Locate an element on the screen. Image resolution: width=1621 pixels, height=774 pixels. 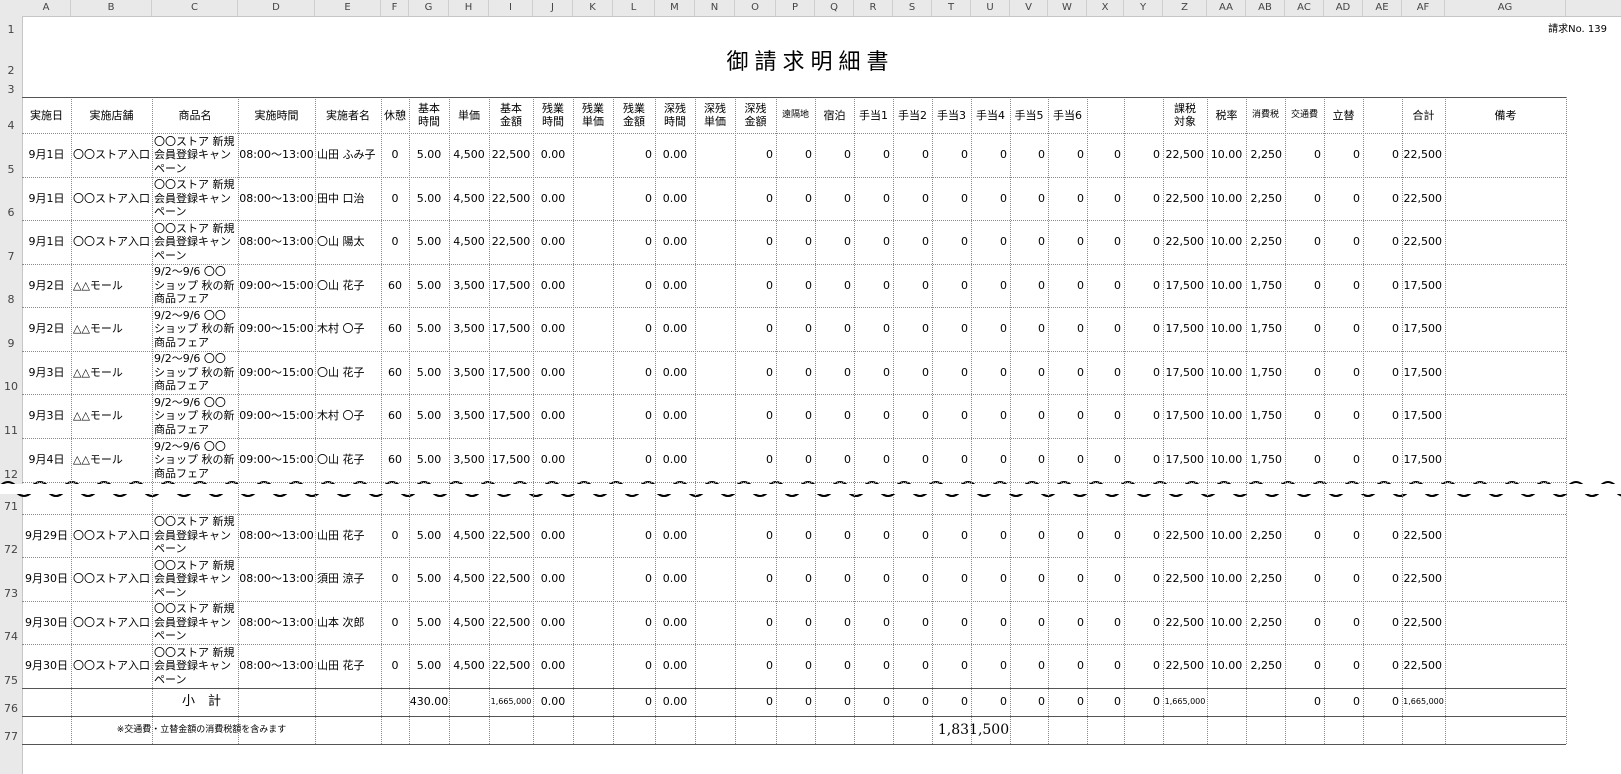
date-cell: 9月30日 is located at coordinates (46, 579).